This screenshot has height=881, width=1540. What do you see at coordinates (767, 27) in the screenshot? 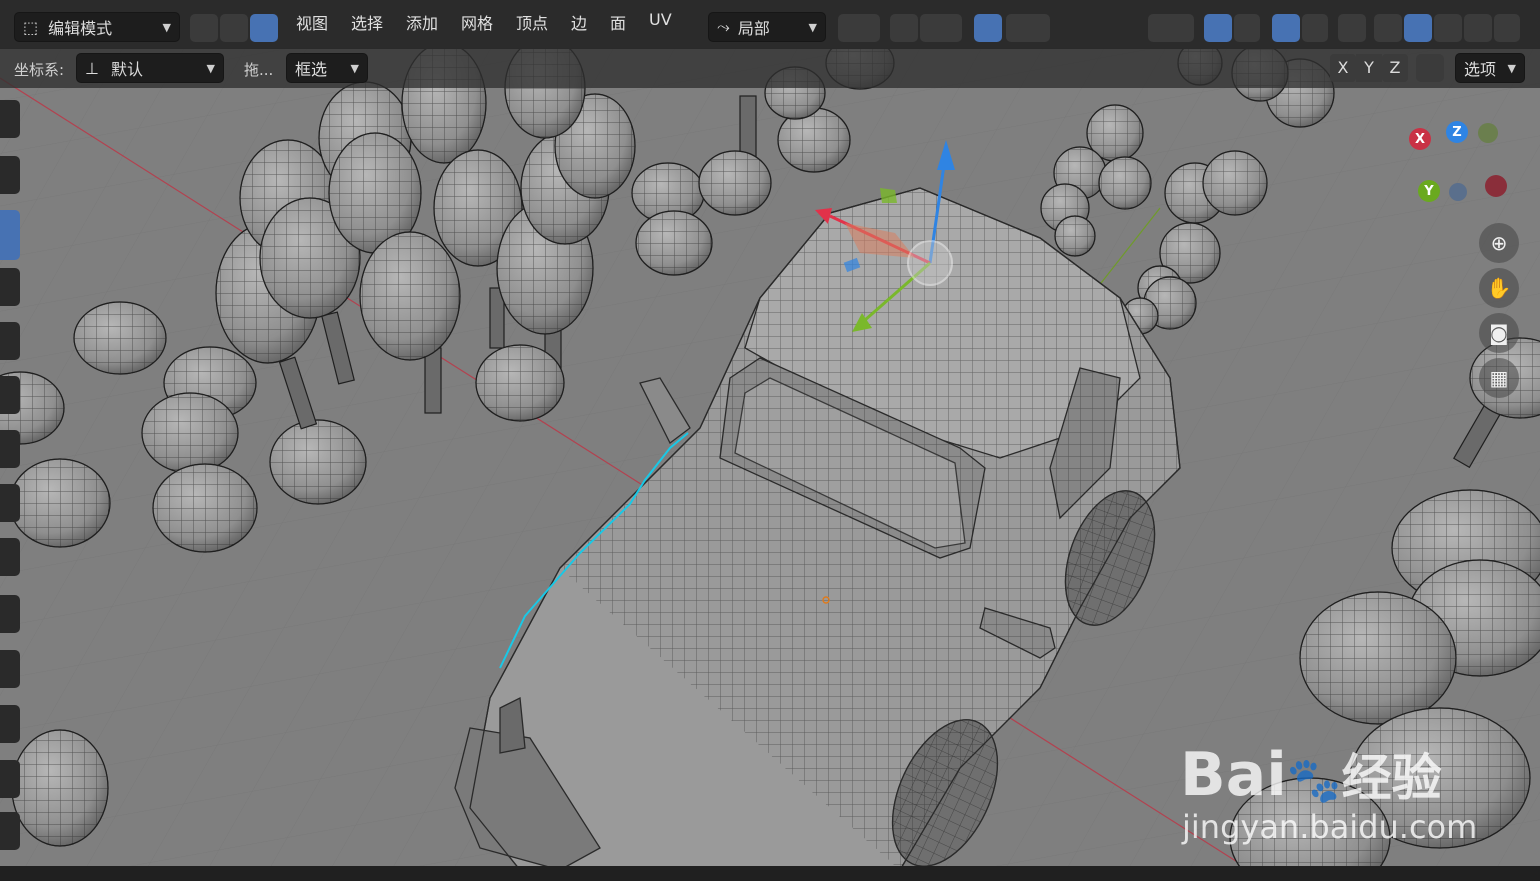
I see `transform-orientation-dropdown: ⤳ 局部 ▼` at bounding box center [767, 27].